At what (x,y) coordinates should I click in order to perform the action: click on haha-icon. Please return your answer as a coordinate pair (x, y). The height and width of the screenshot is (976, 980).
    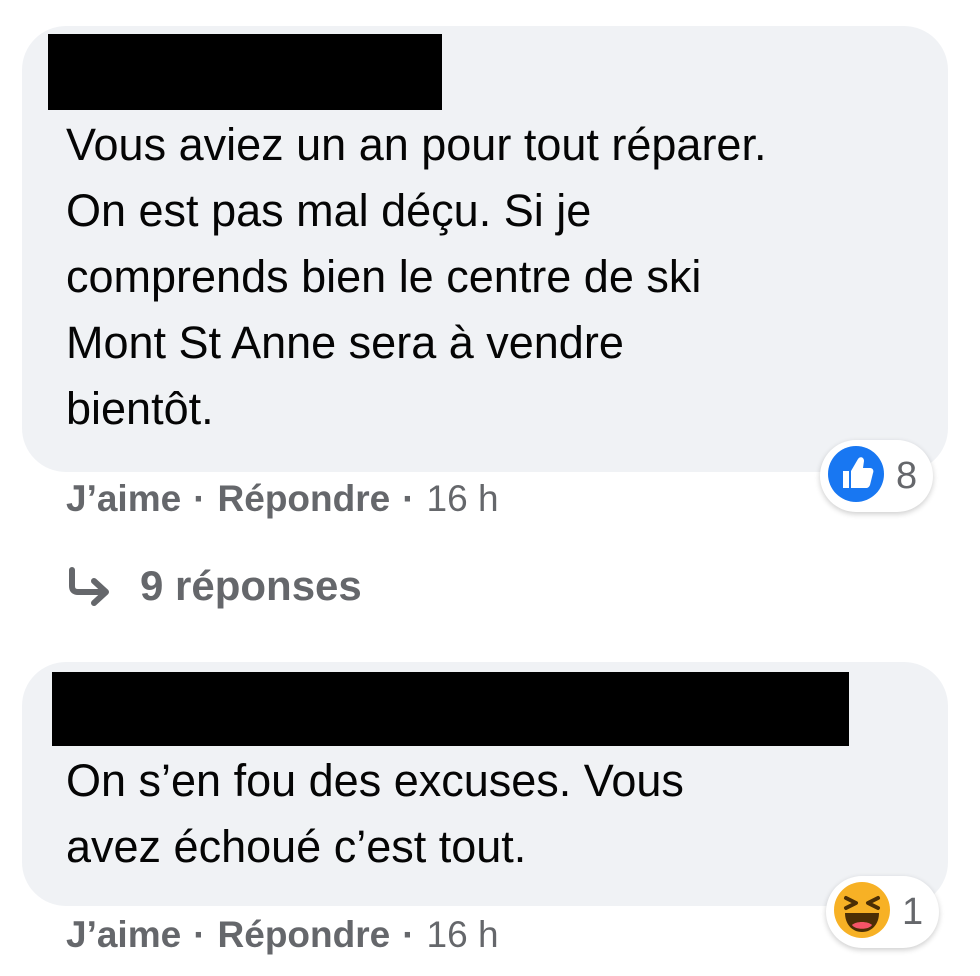
    Looking at the image, I should click on (862, 912).